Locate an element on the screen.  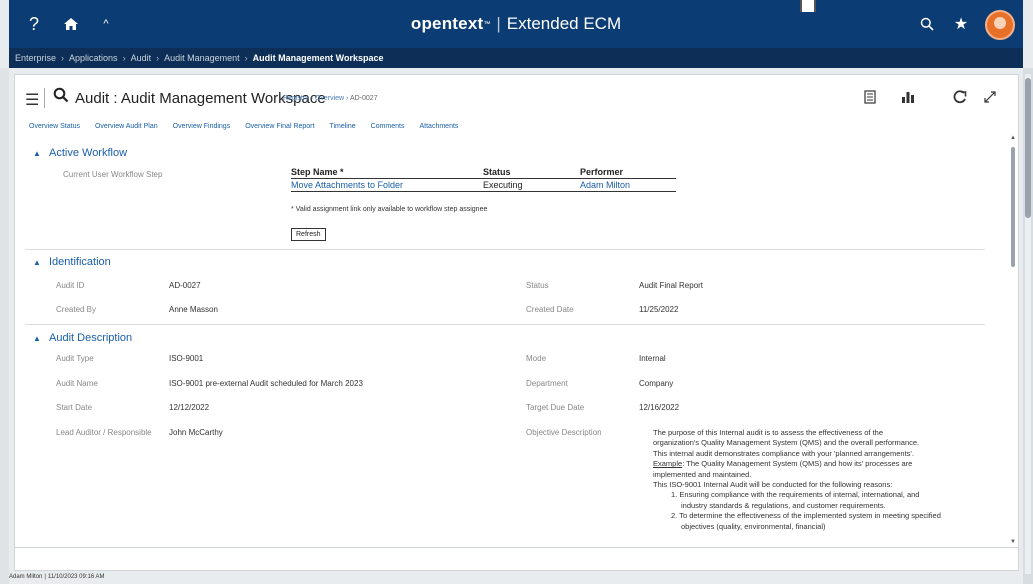
opentext-logo: opentext is located at coordinates (447, 23).